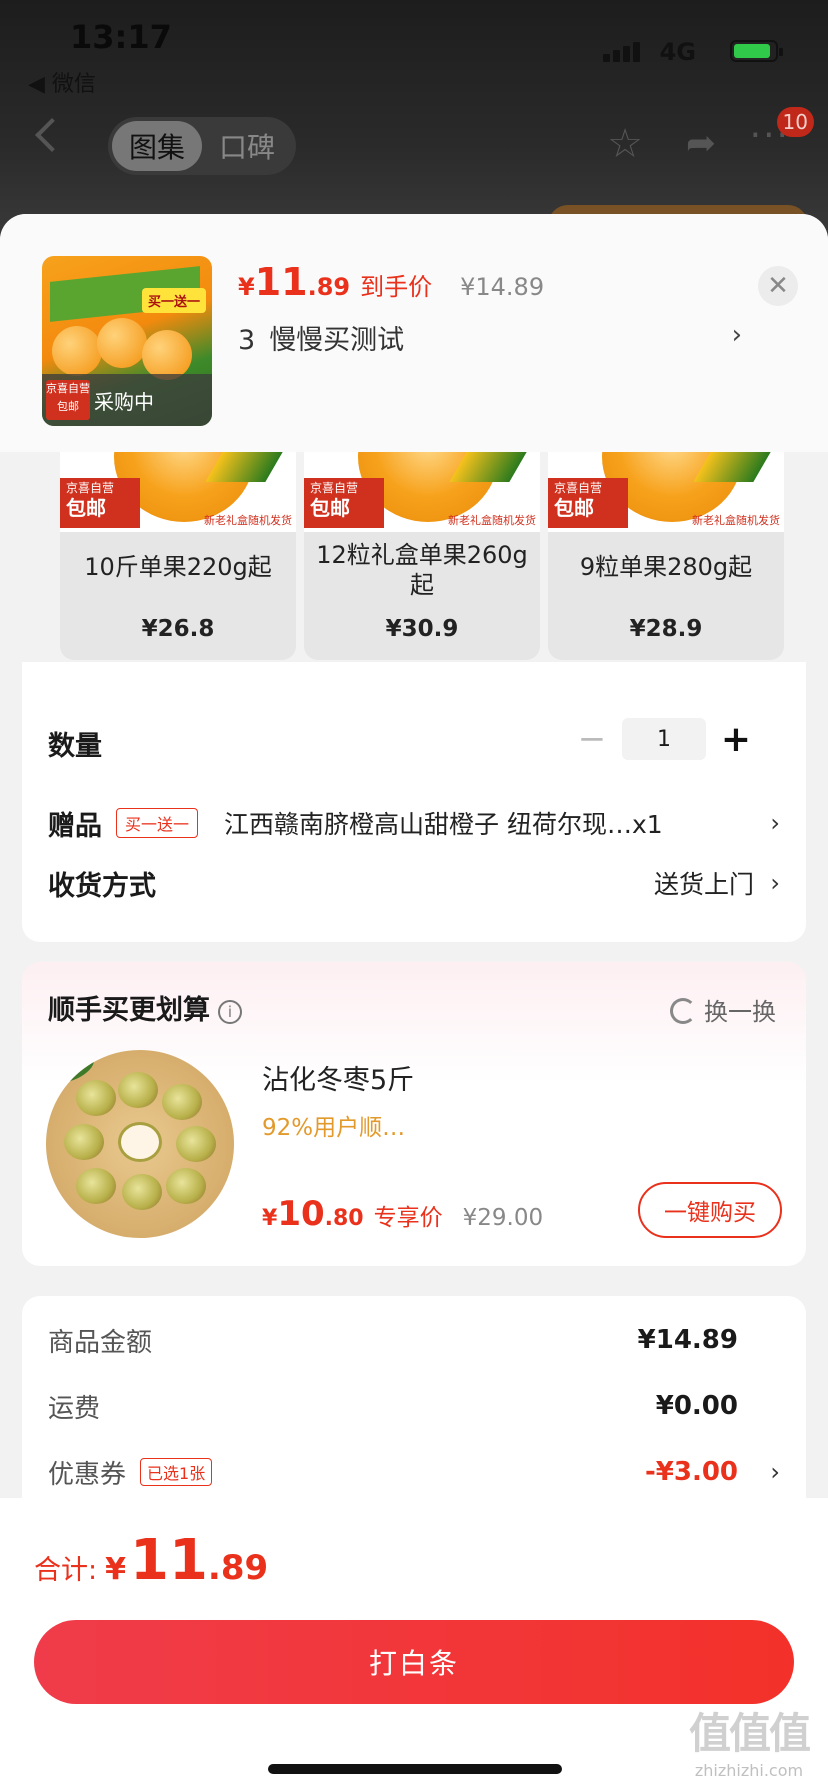  What do you see at coordinates (778, 286) in the screenshot?
I see `close-icon: ✕` at bounding box center [778, 286].